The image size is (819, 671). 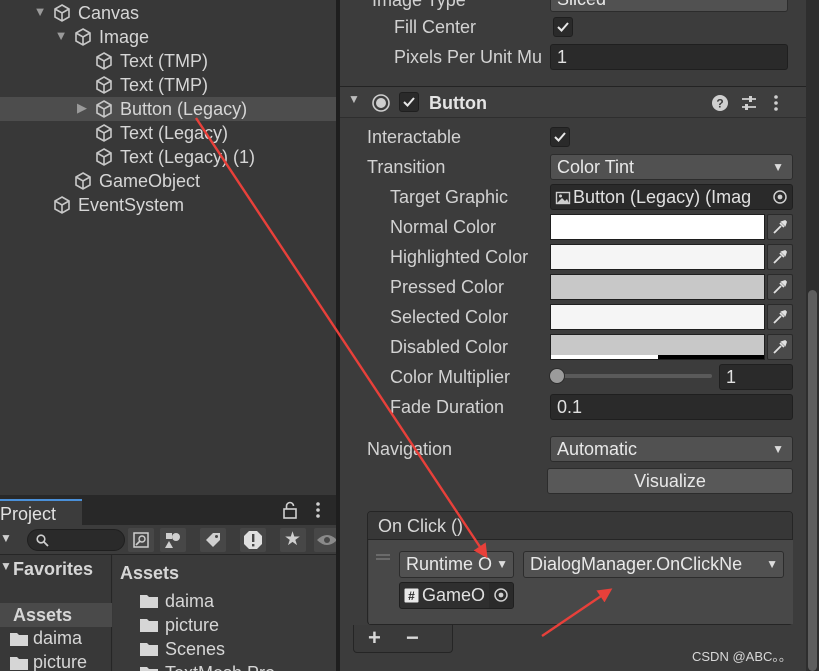 What do you see at coordinates (449, 564) in the screenshot?
I see `runtime-mode-value: Runtime O` at bounding box center [449, 564].